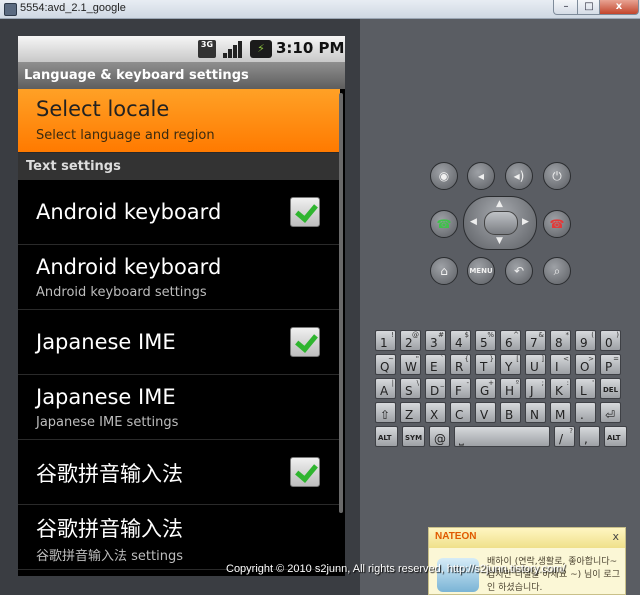 The width and height of the screenshot is (640, 595). Describe the element at coordinates (610, 340) in the screenshot. I see `key-0-9: 0)` at that location.